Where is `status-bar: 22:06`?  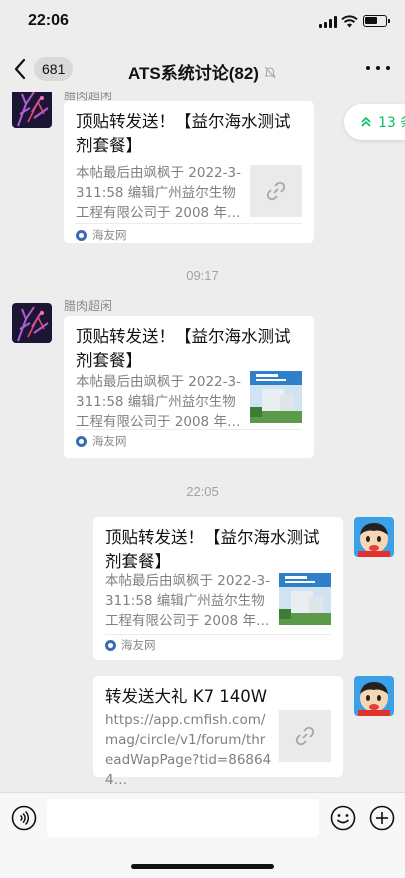
status-bar: 22:06 is located at coordinates (202, 23).